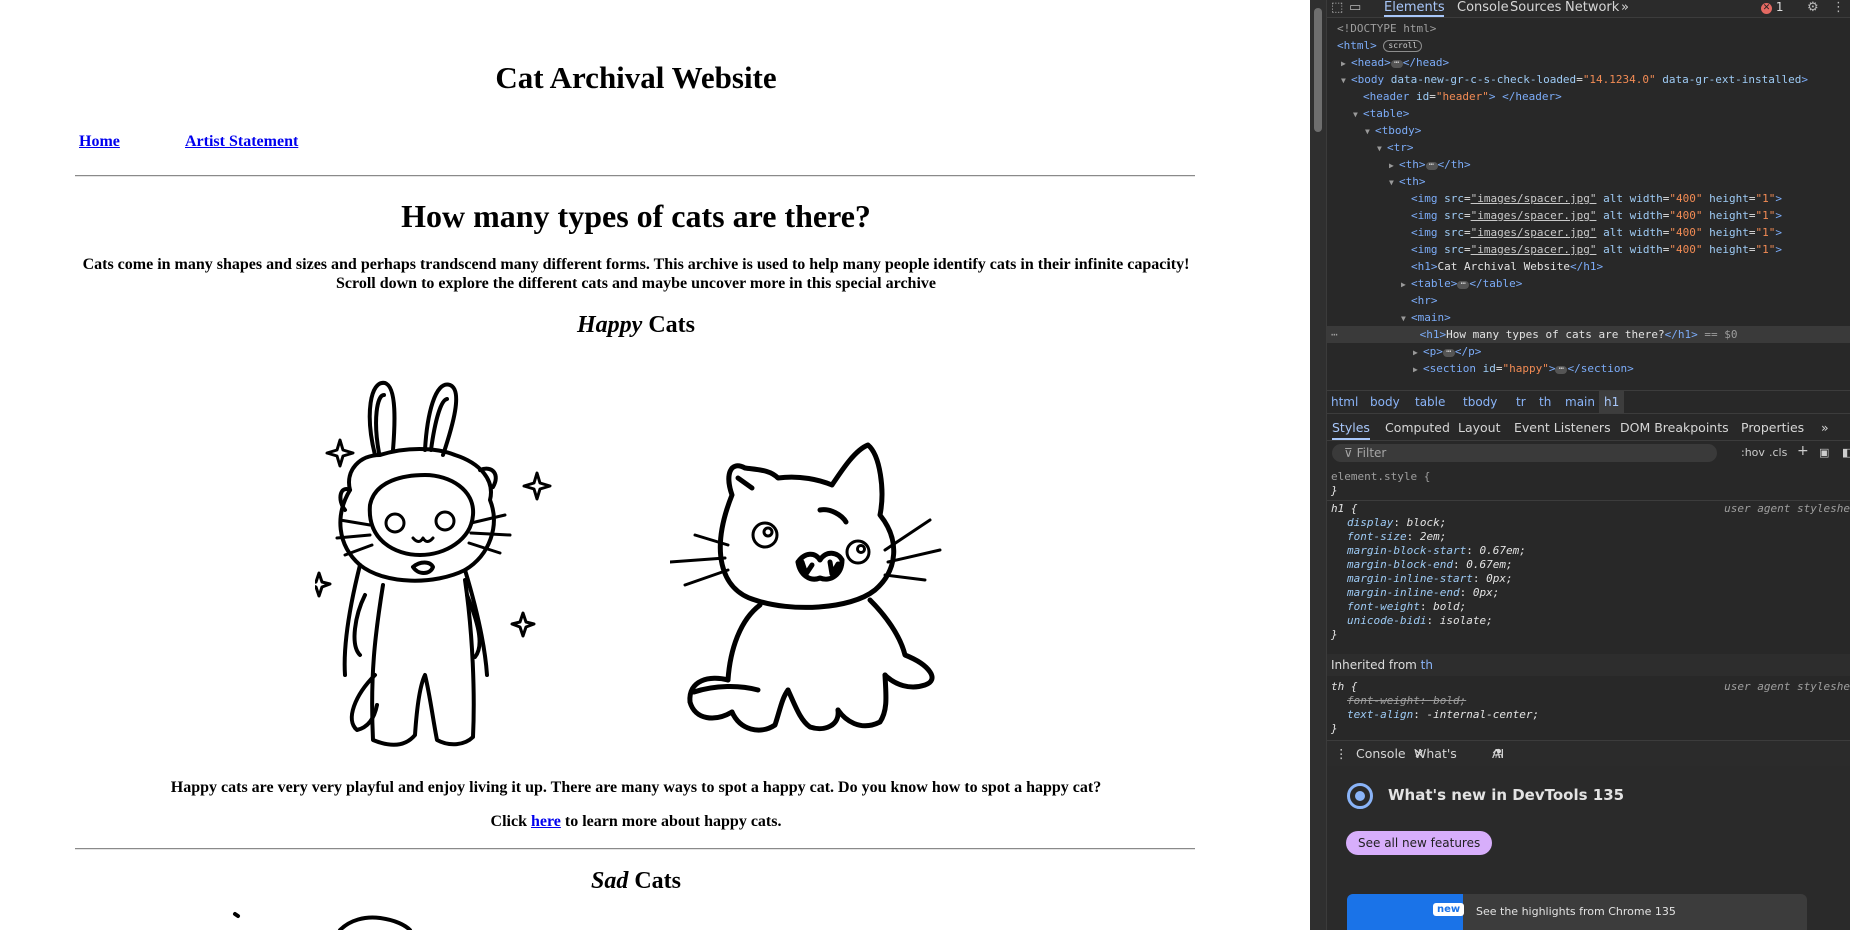  Describe the element at coordinates (1778, 452) in the screenshot. I see `cls-toggle: .cls` at that location.